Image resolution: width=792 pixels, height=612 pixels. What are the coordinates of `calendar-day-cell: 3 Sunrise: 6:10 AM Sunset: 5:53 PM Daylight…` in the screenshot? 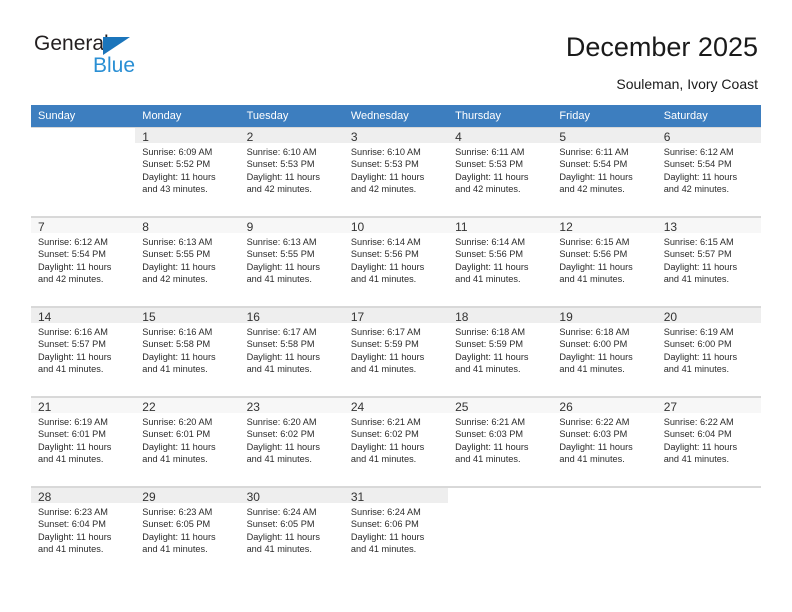 It's located at (396, 172).